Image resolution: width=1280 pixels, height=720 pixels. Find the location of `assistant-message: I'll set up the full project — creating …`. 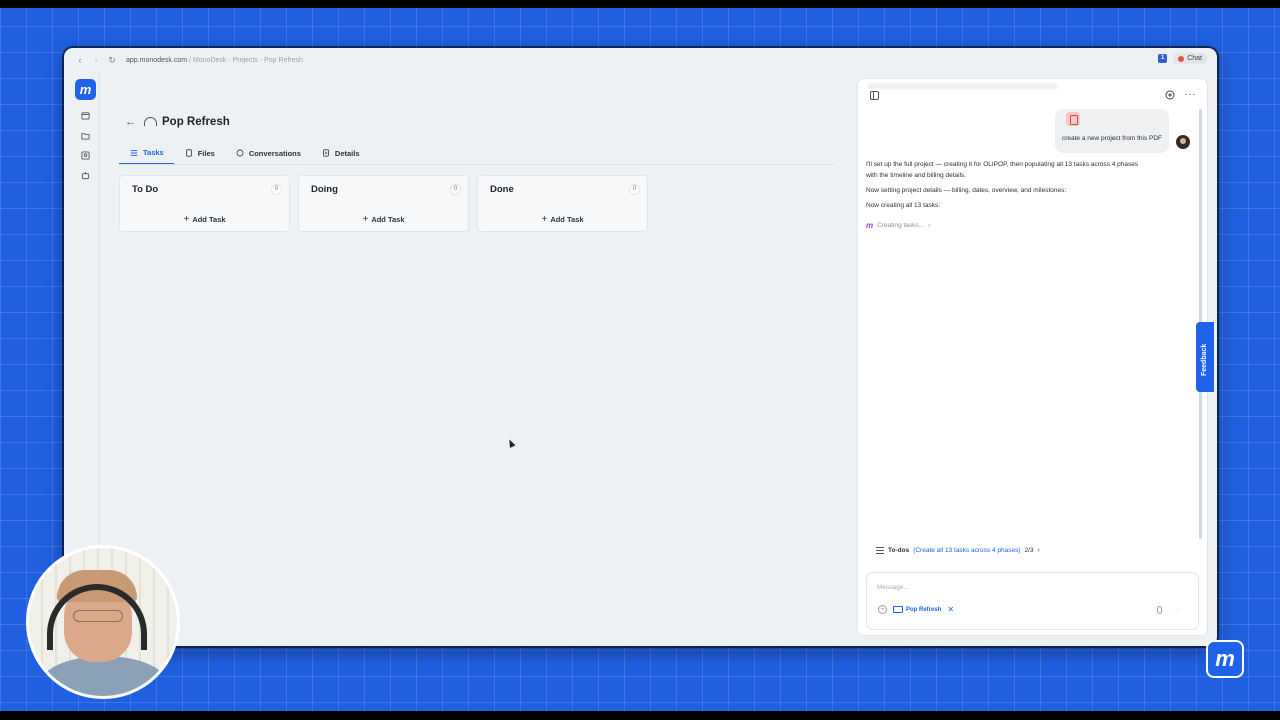

assistant-message: I'll set up the full project — creating … is located at coordinates (1006, 187).